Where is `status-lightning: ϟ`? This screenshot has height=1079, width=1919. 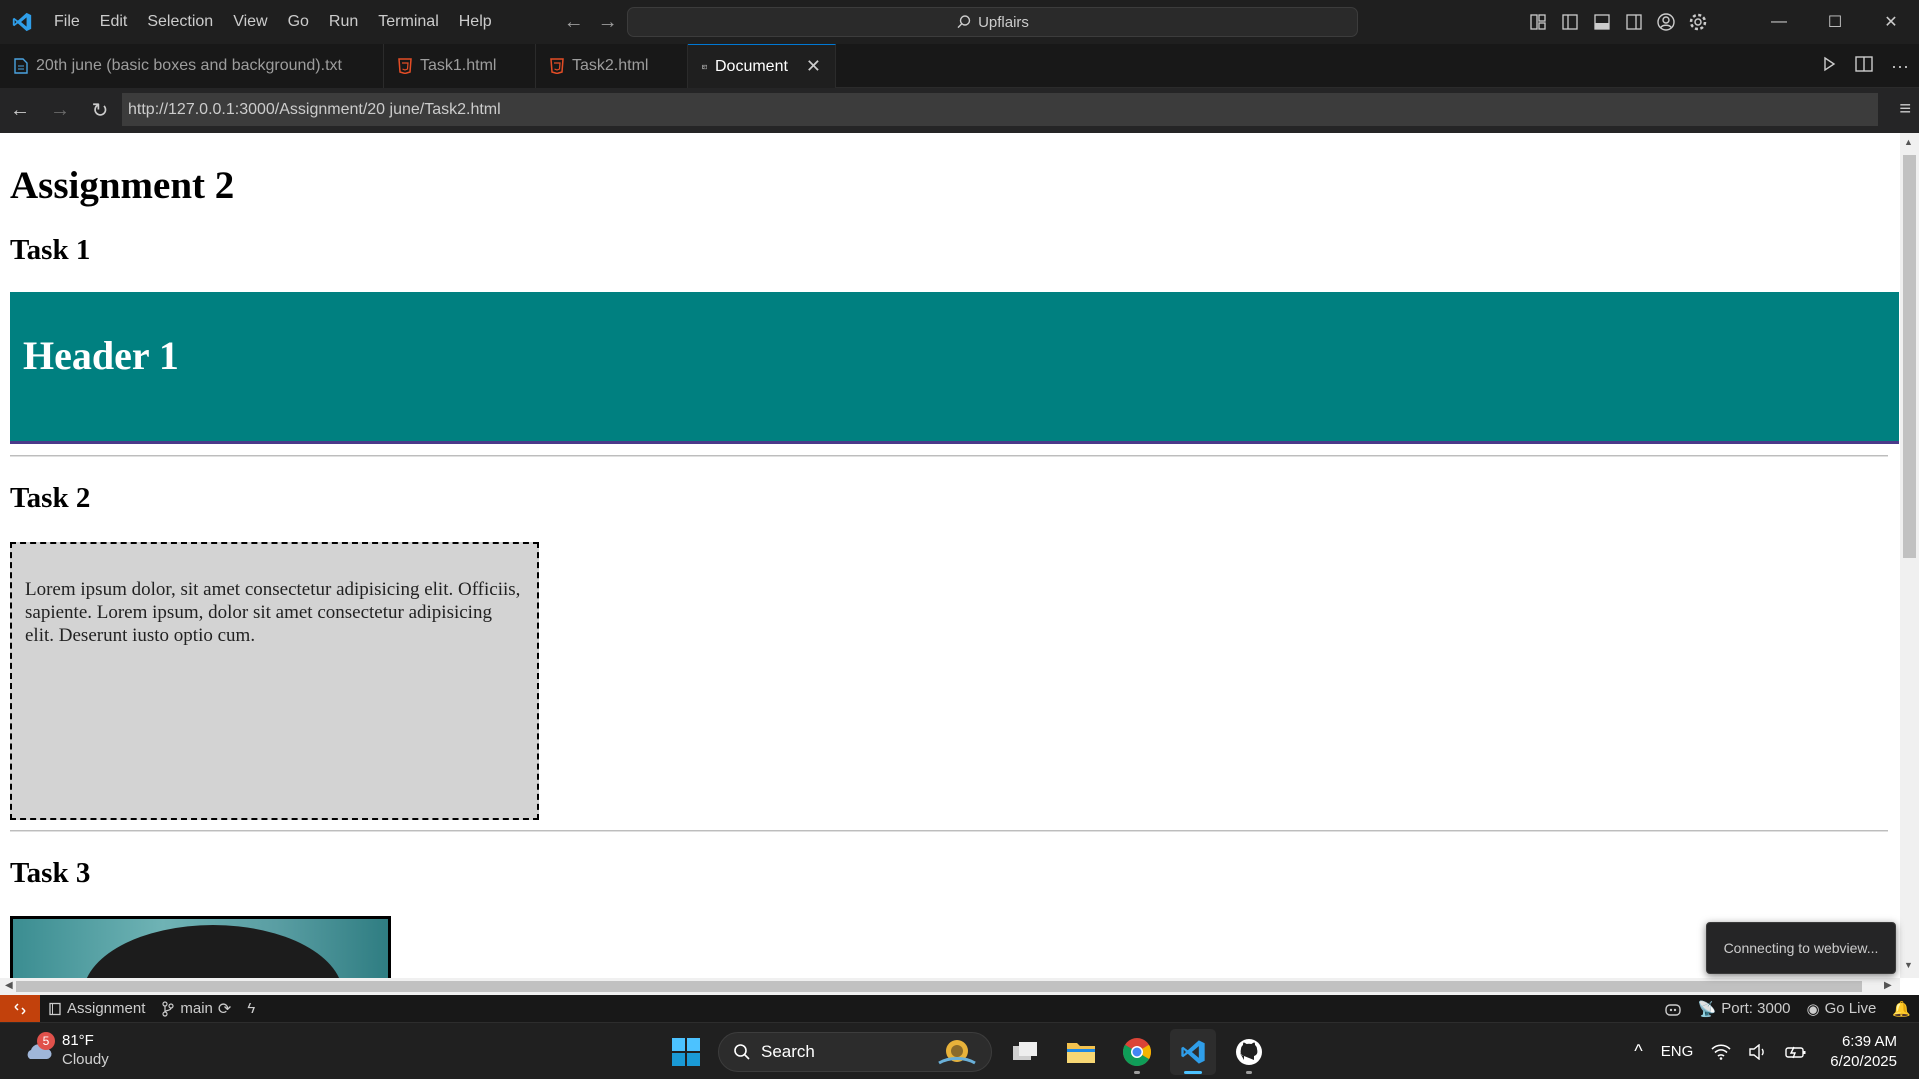 status-lightning: ϟ is located at coordinates (251, 1008).